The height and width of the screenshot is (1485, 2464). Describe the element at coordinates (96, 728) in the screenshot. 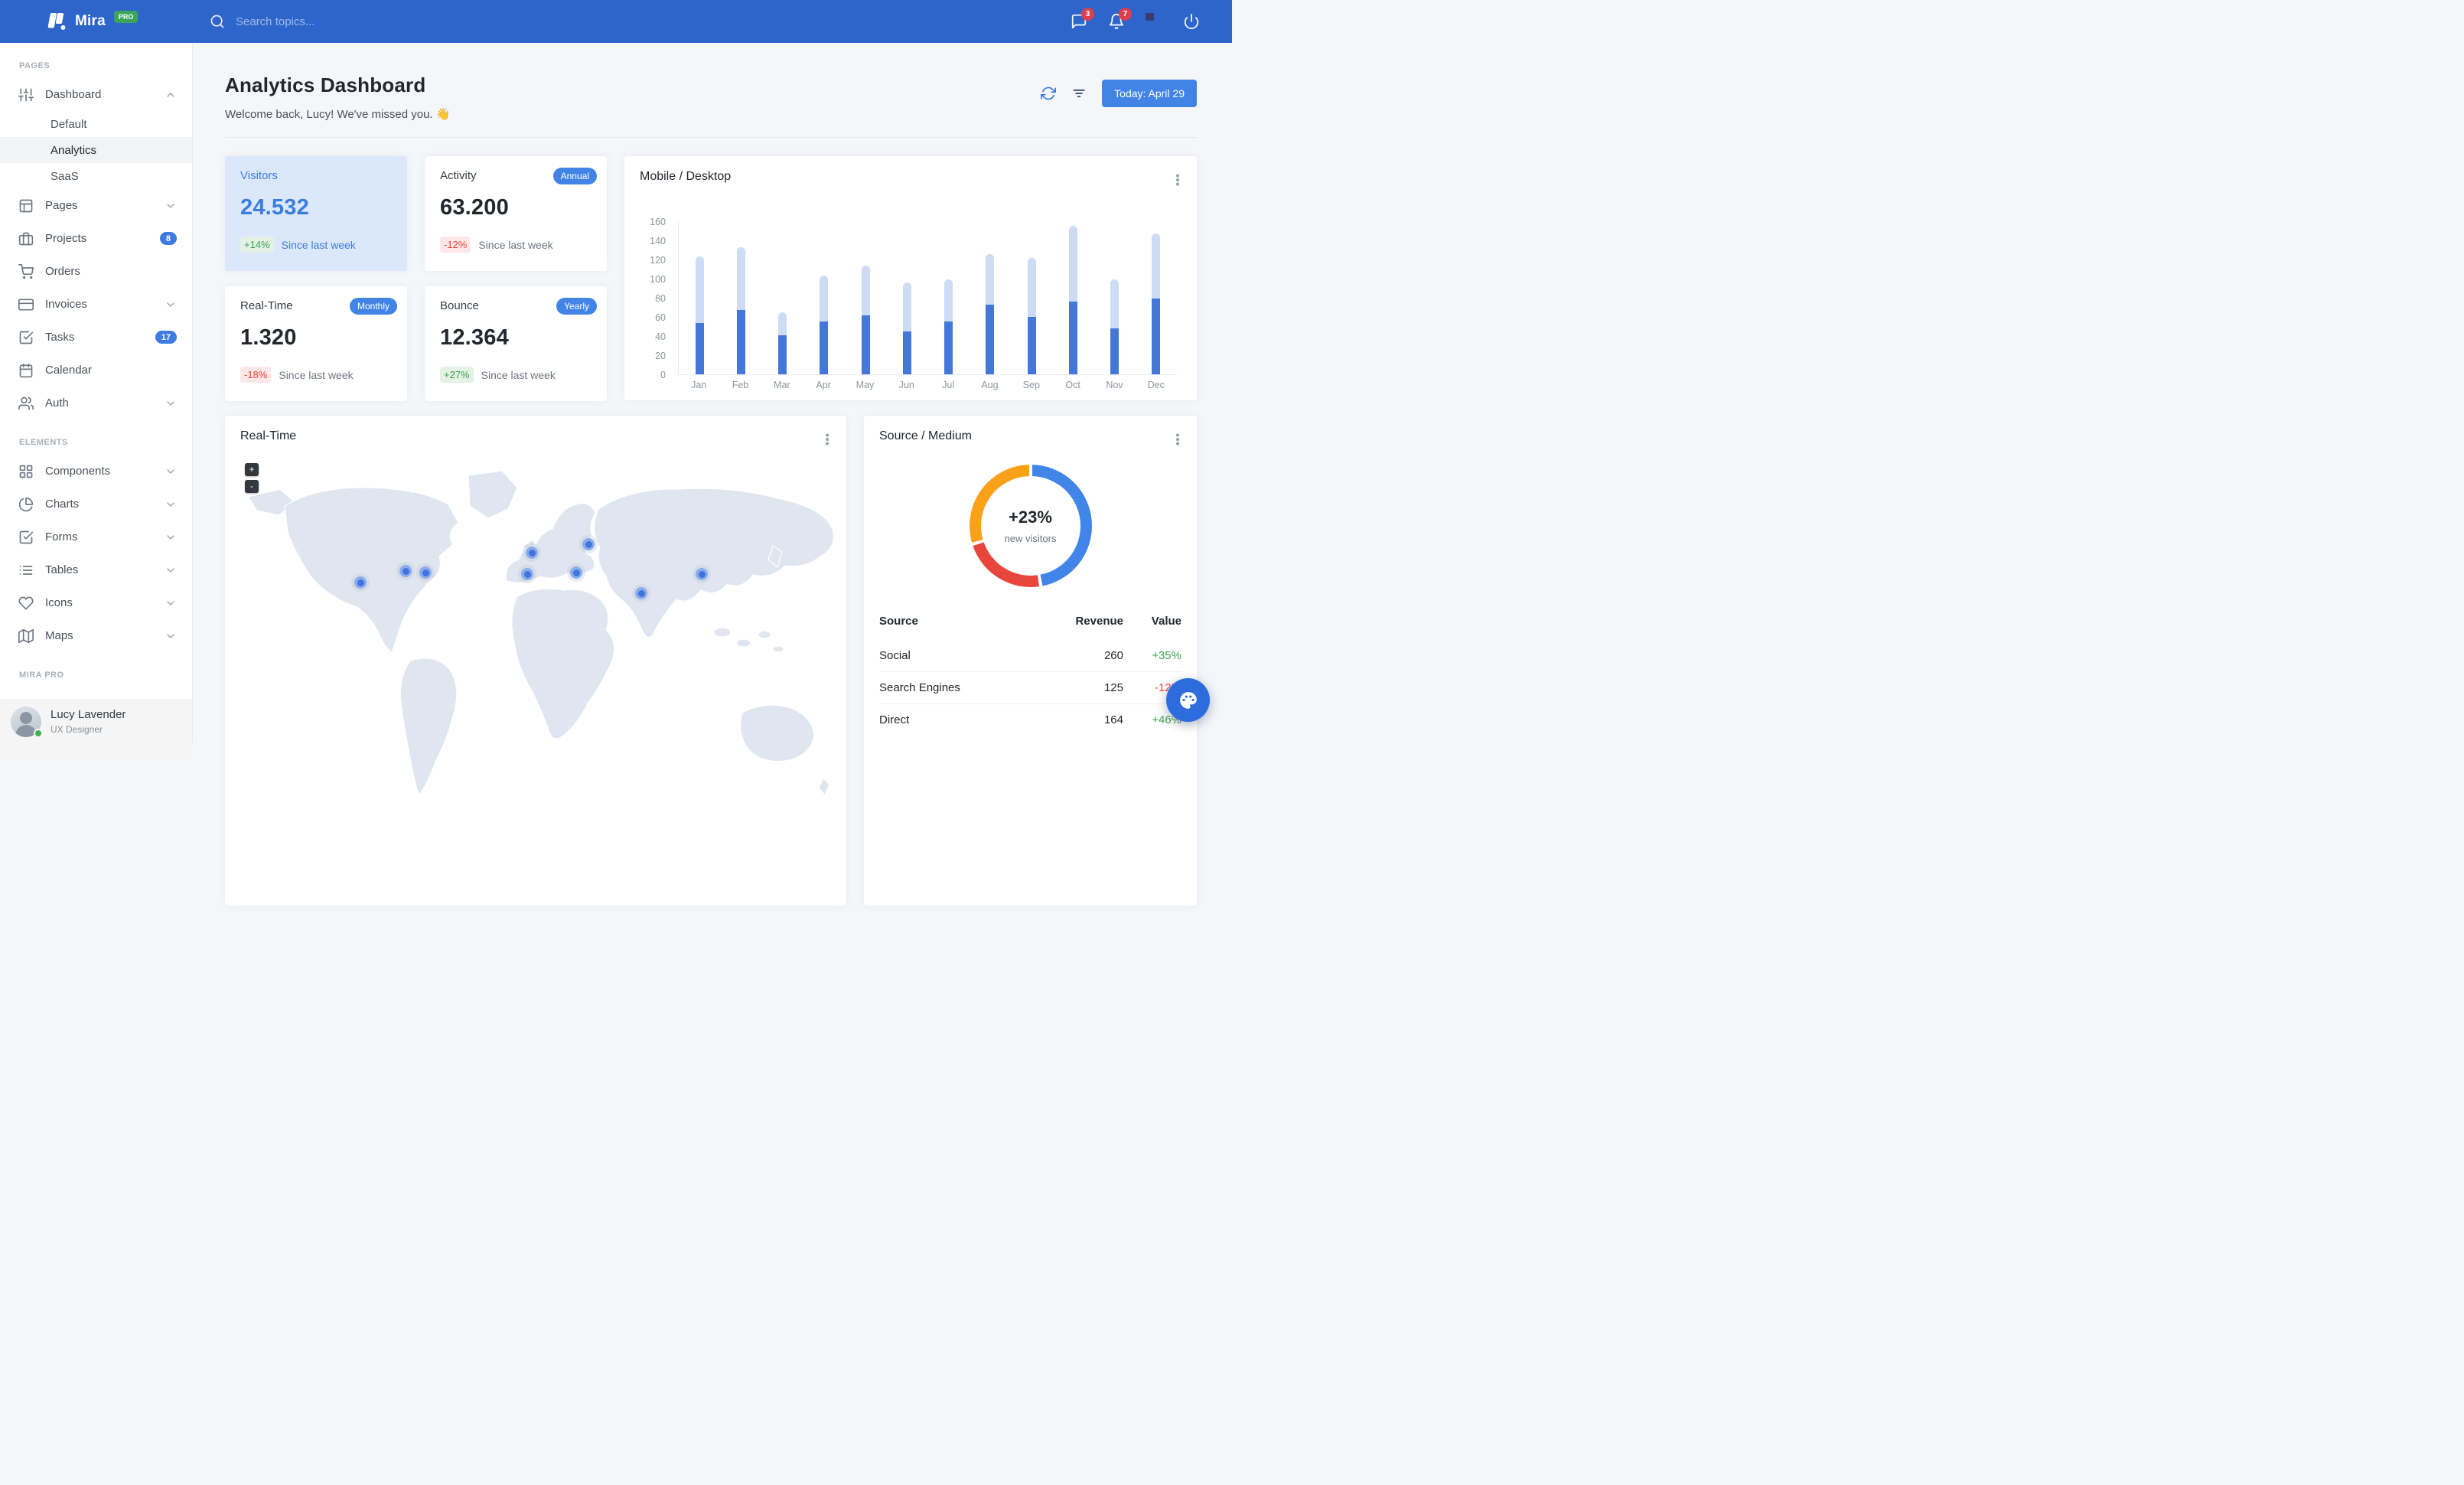

I see `sidebar-user: Lucy Lavender UX Designer` at that location.